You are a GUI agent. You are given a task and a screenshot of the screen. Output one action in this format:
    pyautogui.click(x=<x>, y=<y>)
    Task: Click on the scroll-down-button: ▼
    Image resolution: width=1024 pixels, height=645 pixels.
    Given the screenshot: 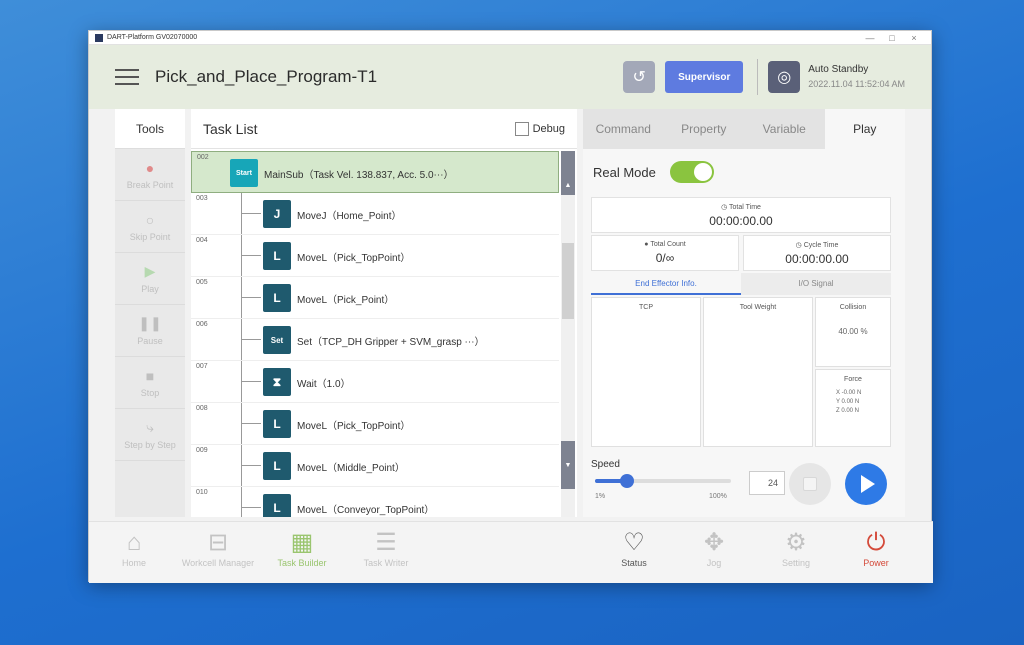 What is the action you would take?
    pyautogui.click(x=568, y=465)
    